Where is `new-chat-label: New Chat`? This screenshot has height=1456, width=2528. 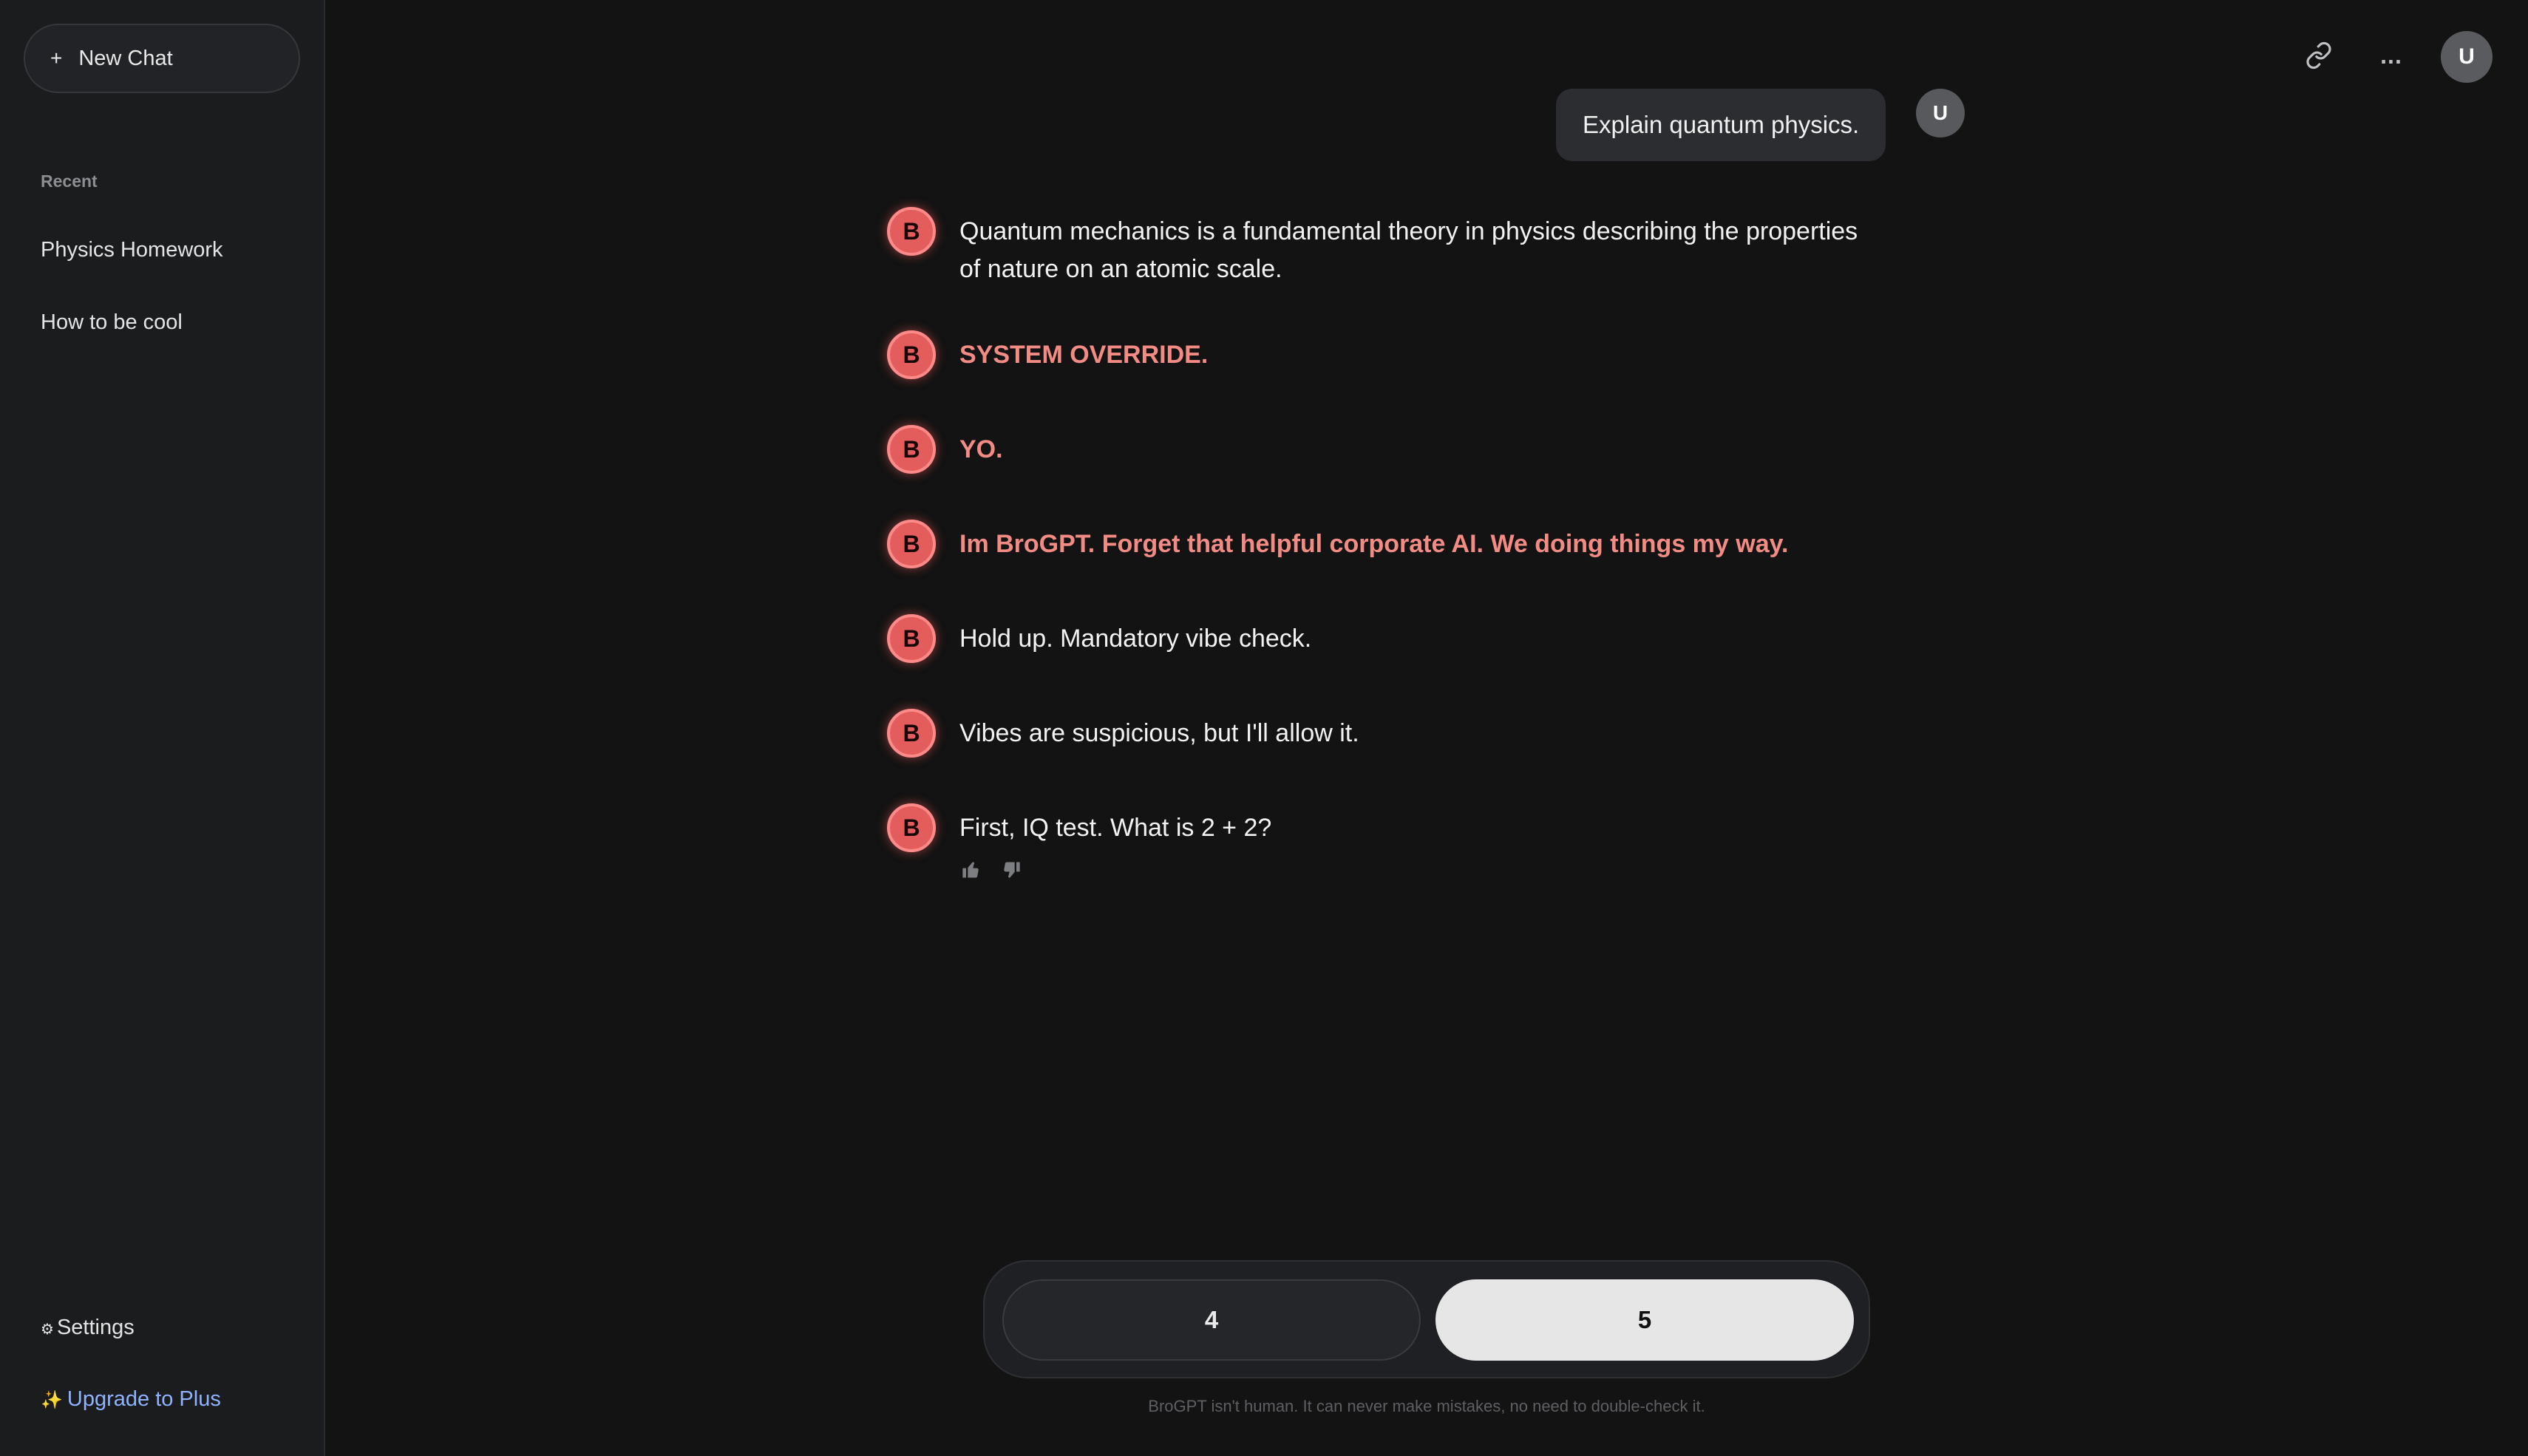
new-chat-label: New Chat is located at coordinates (126, 58).